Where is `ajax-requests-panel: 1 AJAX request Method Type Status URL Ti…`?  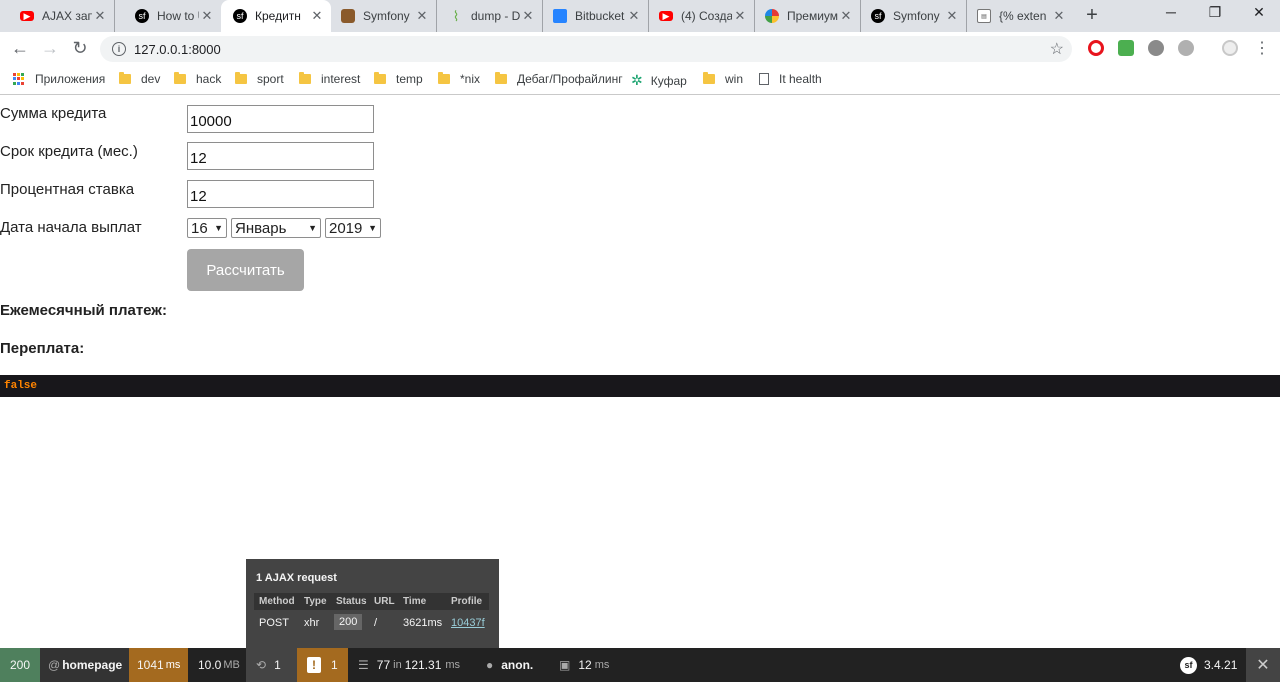
ajax-requests-panel: 1 AJAX request Method Type Status URL Ti… is located at coordinates (372, 603).